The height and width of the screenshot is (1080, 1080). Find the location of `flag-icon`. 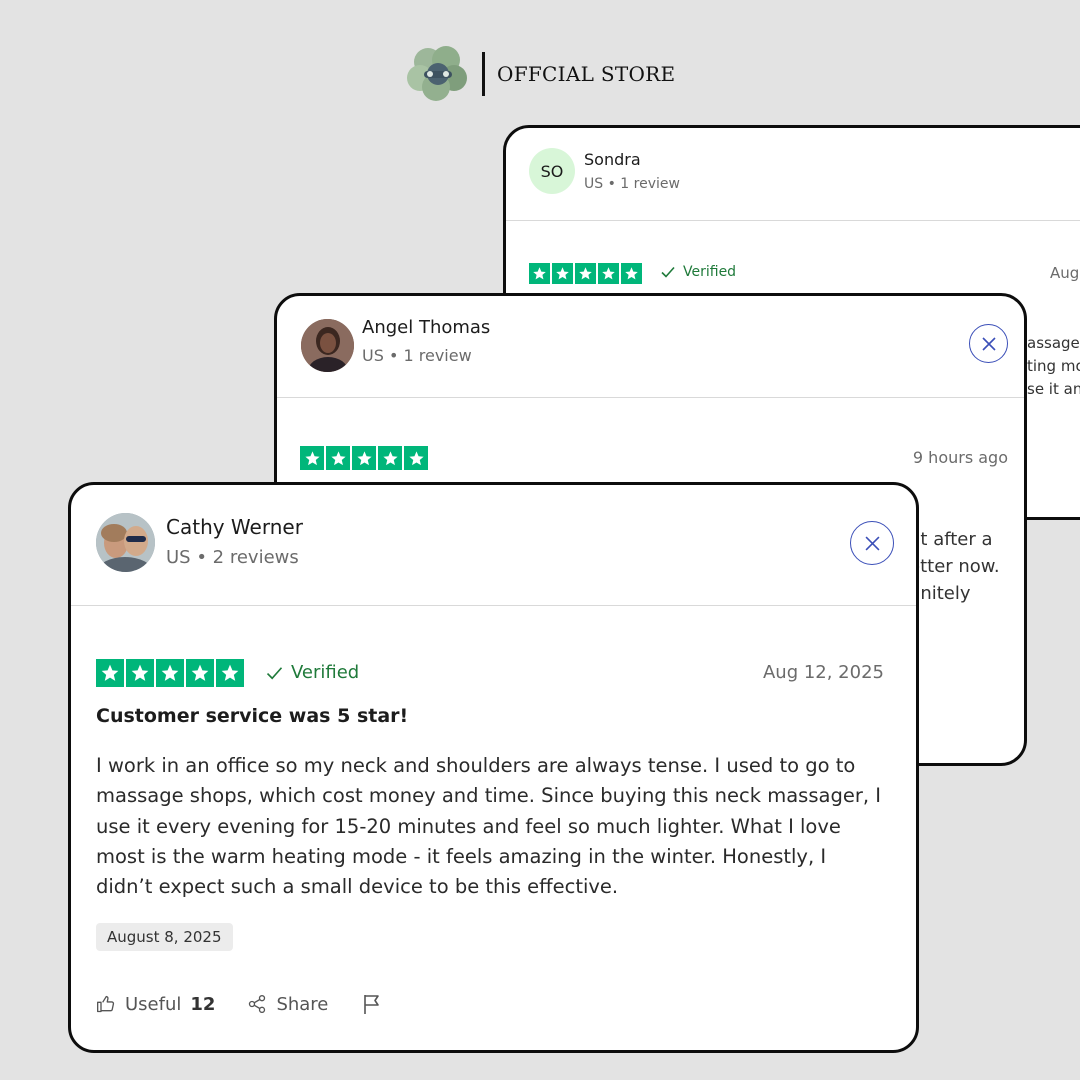

flag-icon is located at coordinates (372, 1004).